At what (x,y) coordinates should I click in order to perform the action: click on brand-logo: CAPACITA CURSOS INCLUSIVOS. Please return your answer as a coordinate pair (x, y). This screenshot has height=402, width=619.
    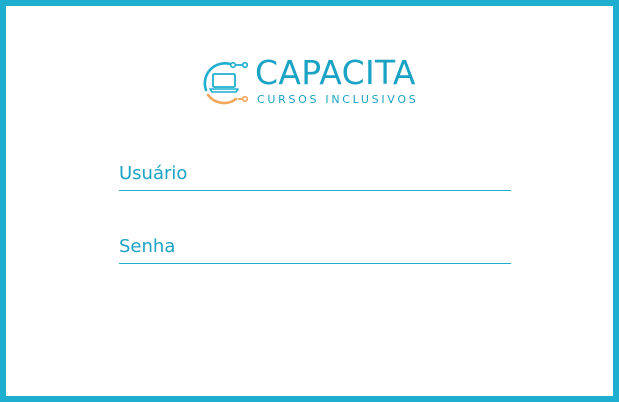
    Looking at the image, I should click on (321, 83).